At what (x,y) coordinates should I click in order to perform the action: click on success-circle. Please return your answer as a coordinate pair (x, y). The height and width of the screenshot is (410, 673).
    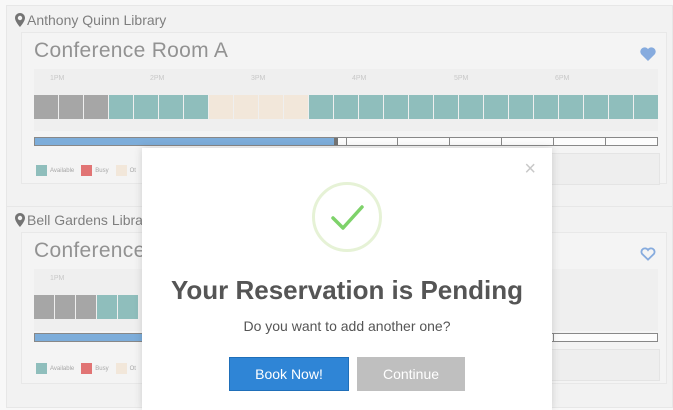
    Looking at the image, I should click on (347, 217).